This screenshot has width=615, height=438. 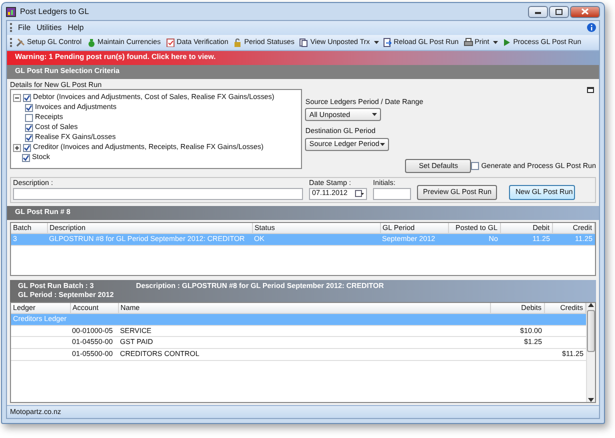 I want to click on collapse-icon, so click(x=17, y=98).